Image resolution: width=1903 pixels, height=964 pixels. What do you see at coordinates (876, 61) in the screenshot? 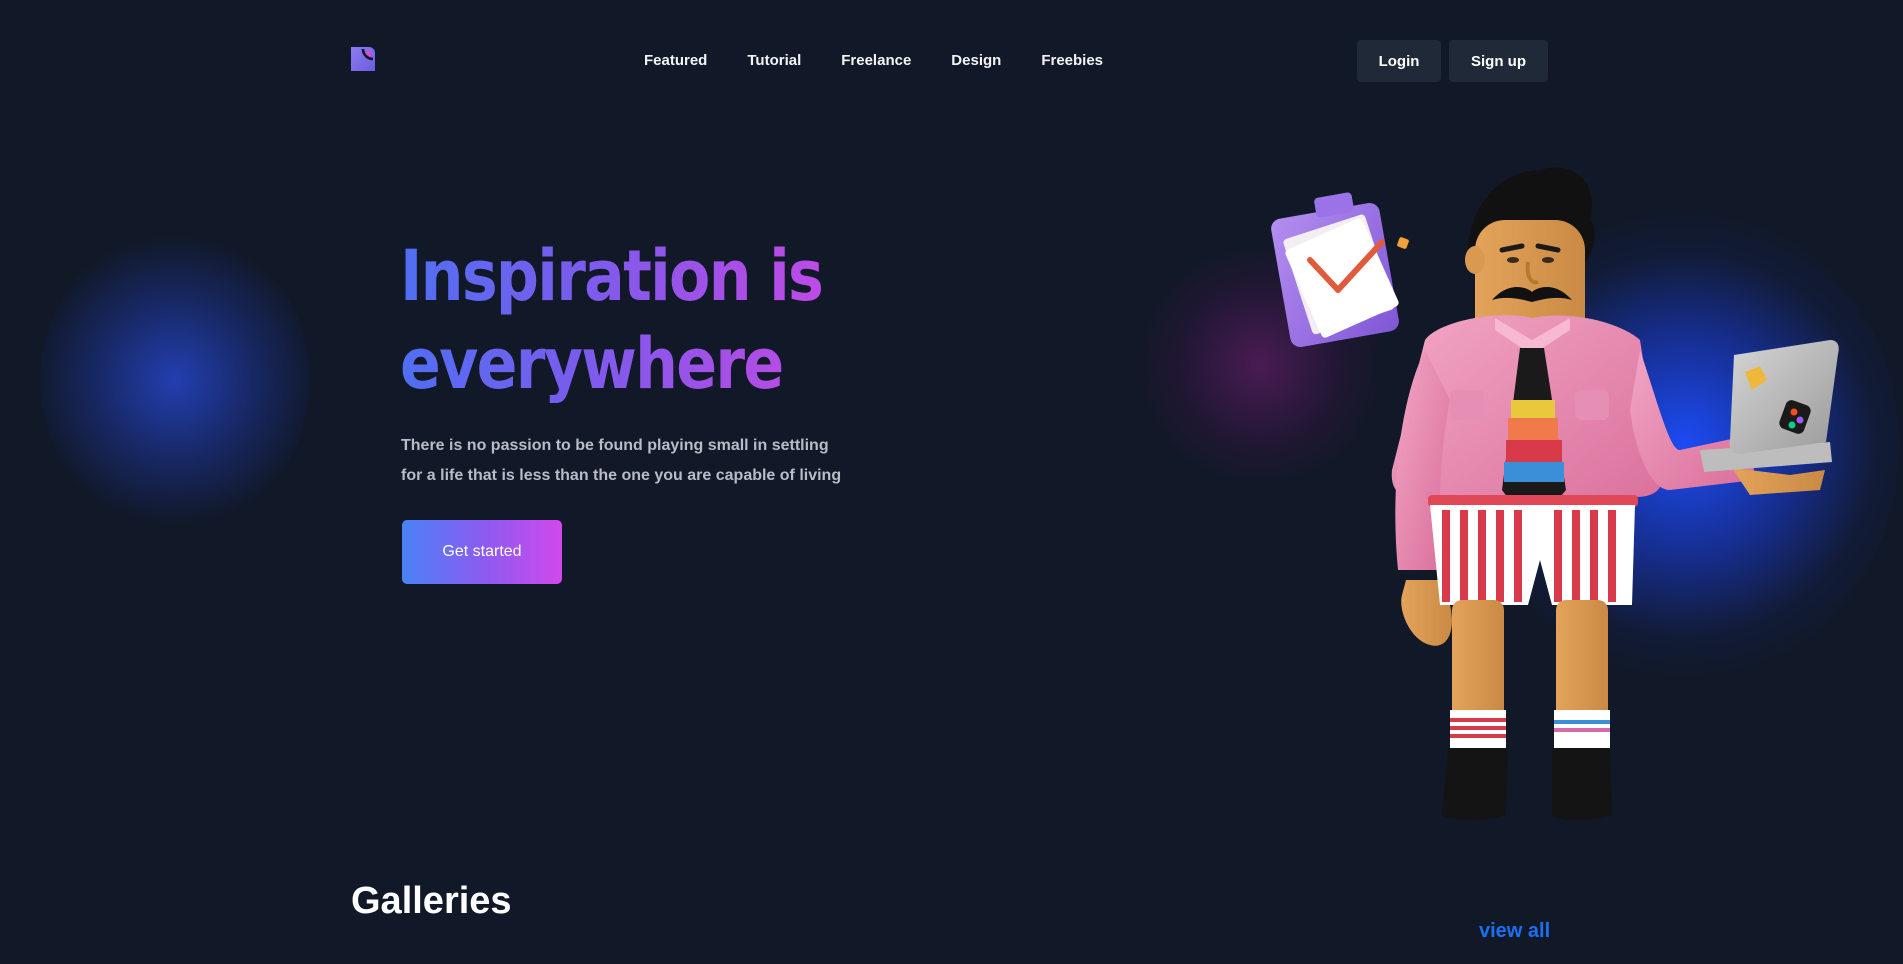
I see `nav-link-freelance: Freelance` at bounding box center [876, 61].